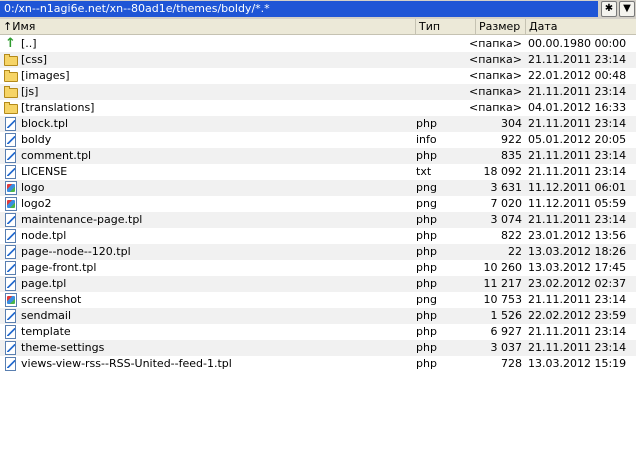 The height and width of the screenshot is (460, 636). I want to click on file-name: screenshot, so click(51, 299).